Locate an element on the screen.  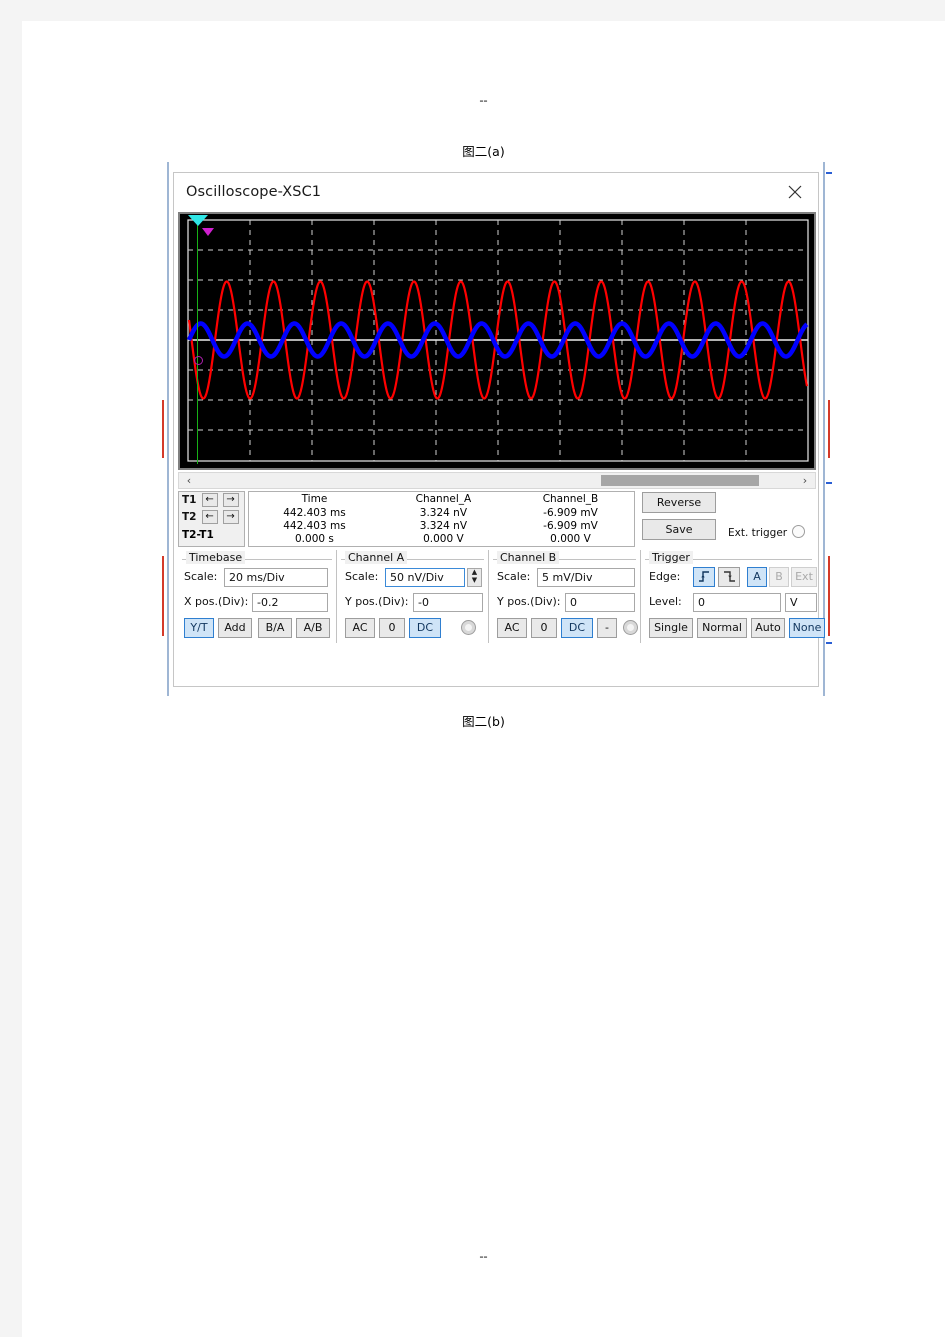
cell-t2-time: 442.403 ms is located at coordinates (314, 525).